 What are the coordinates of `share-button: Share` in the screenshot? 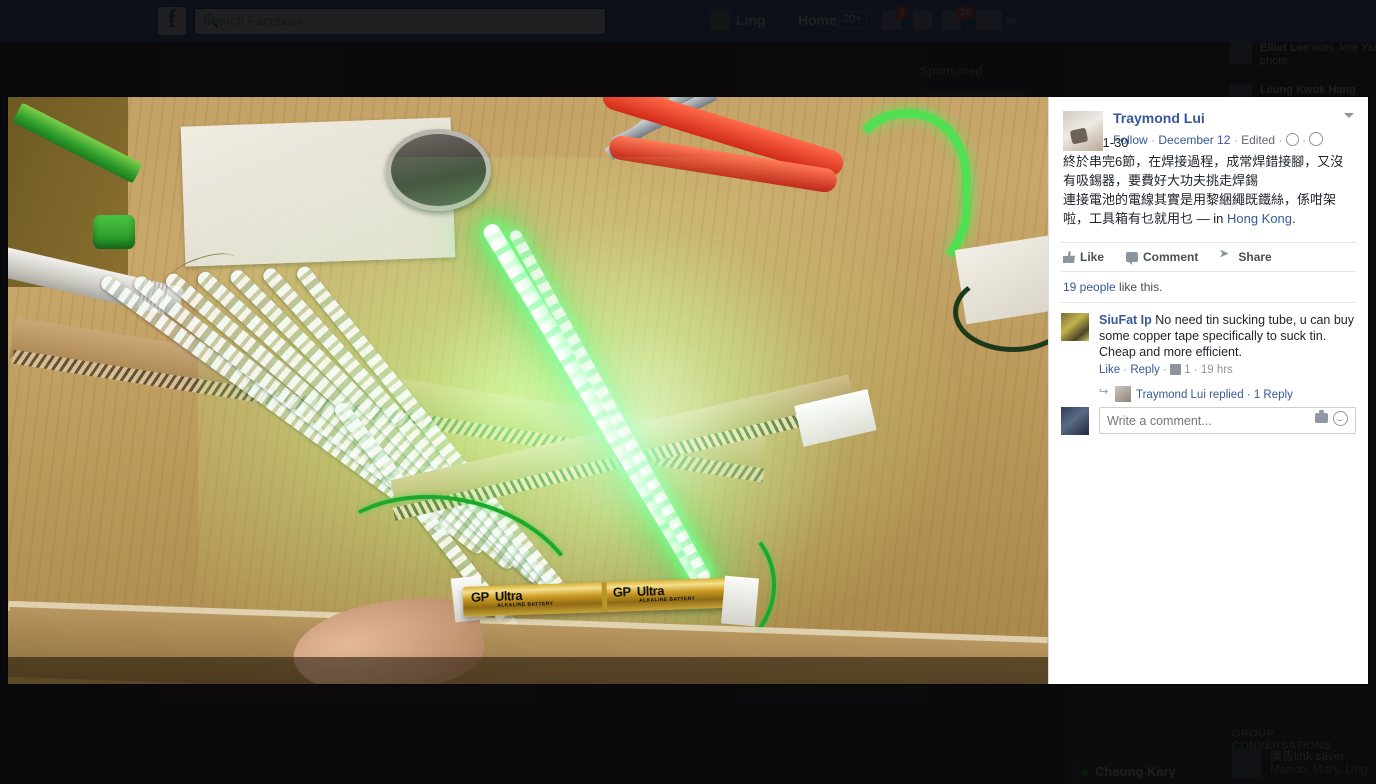 It's located at (1245, 256).